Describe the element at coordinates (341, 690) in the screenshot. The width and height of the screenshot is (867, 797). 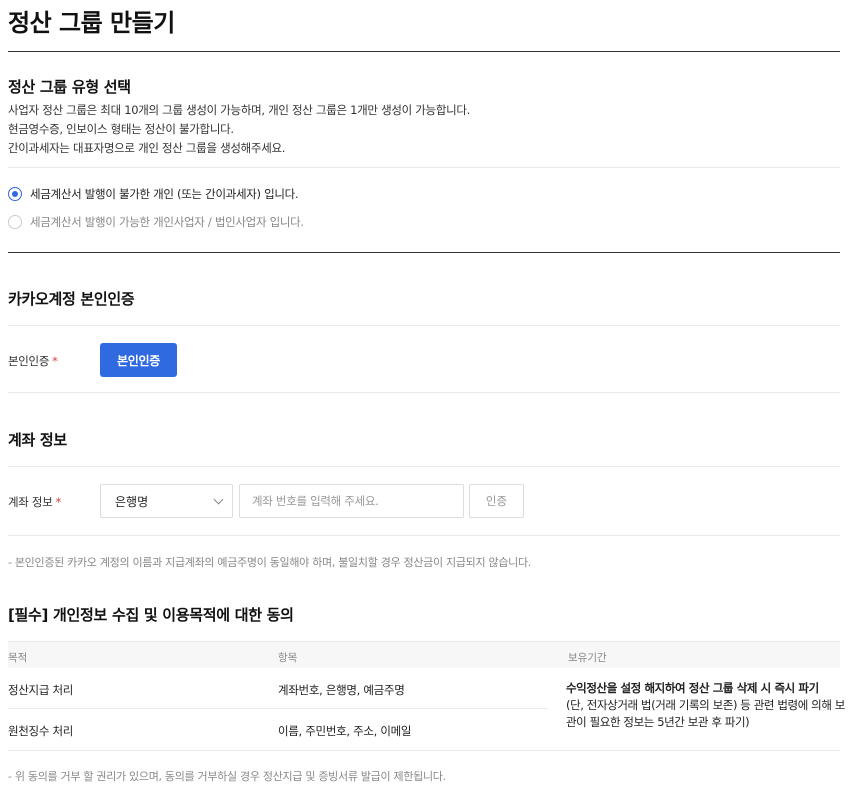
I see `row-1-items: 계좌번호, 은행명, 예금주명` at that location.